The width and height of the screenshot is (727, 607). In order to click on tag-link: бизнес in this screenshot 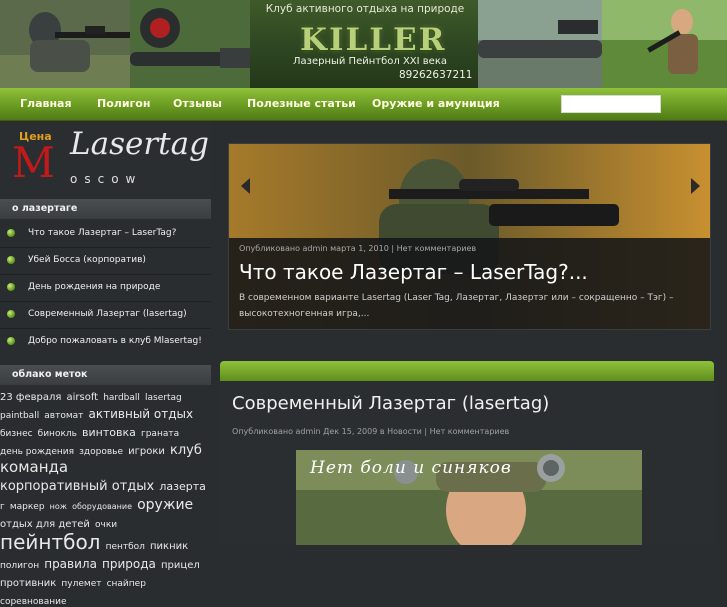, I will do `click(16, 434)`.